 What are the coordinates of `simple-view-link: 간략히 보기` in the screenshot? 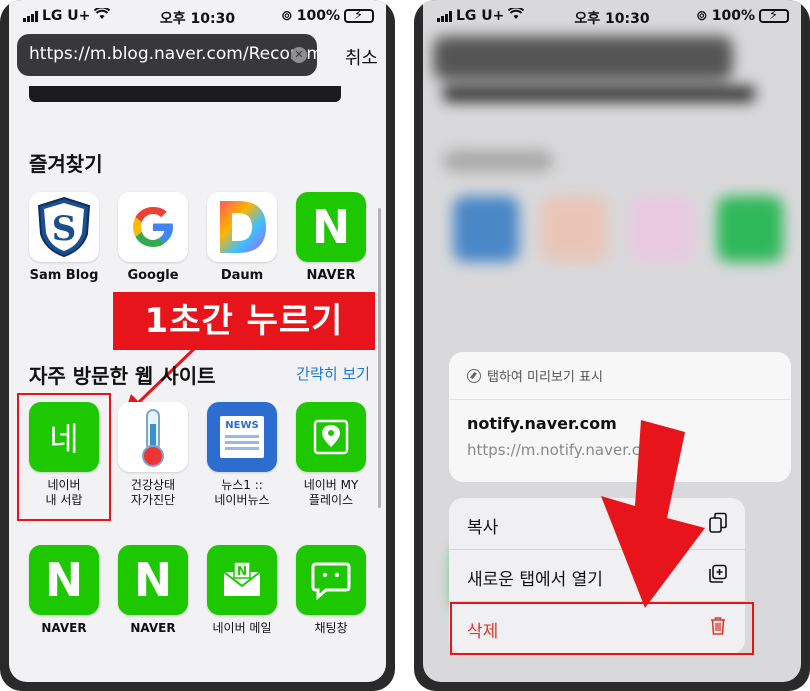 It's located at (333, 373).